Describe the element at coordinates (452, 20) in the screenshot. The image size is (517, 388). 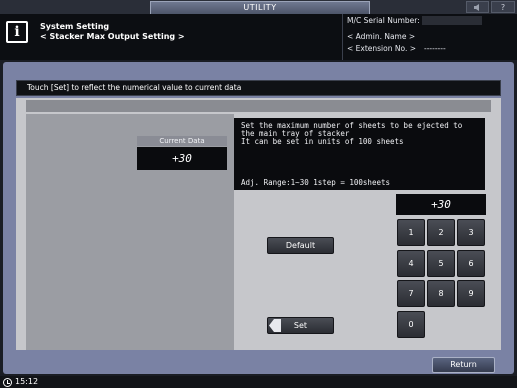
I see `serial-number-value` at that location.